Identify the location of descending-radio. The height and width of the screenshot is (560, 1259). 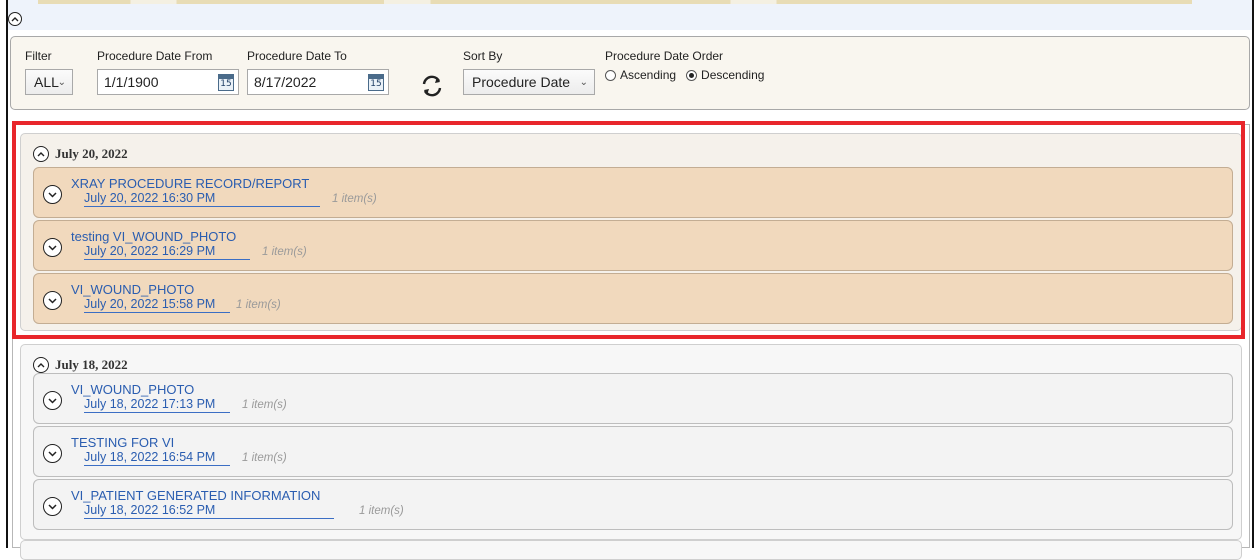
(692, 75).